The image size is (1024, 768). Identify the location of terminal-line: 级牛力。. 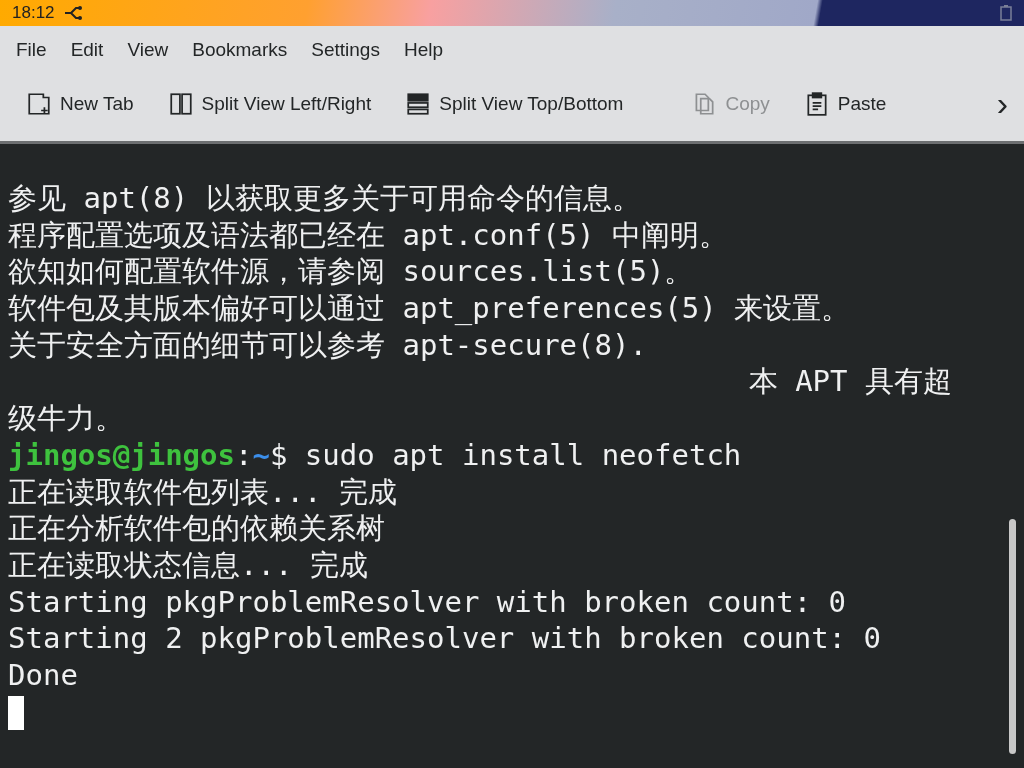
(66, 418).